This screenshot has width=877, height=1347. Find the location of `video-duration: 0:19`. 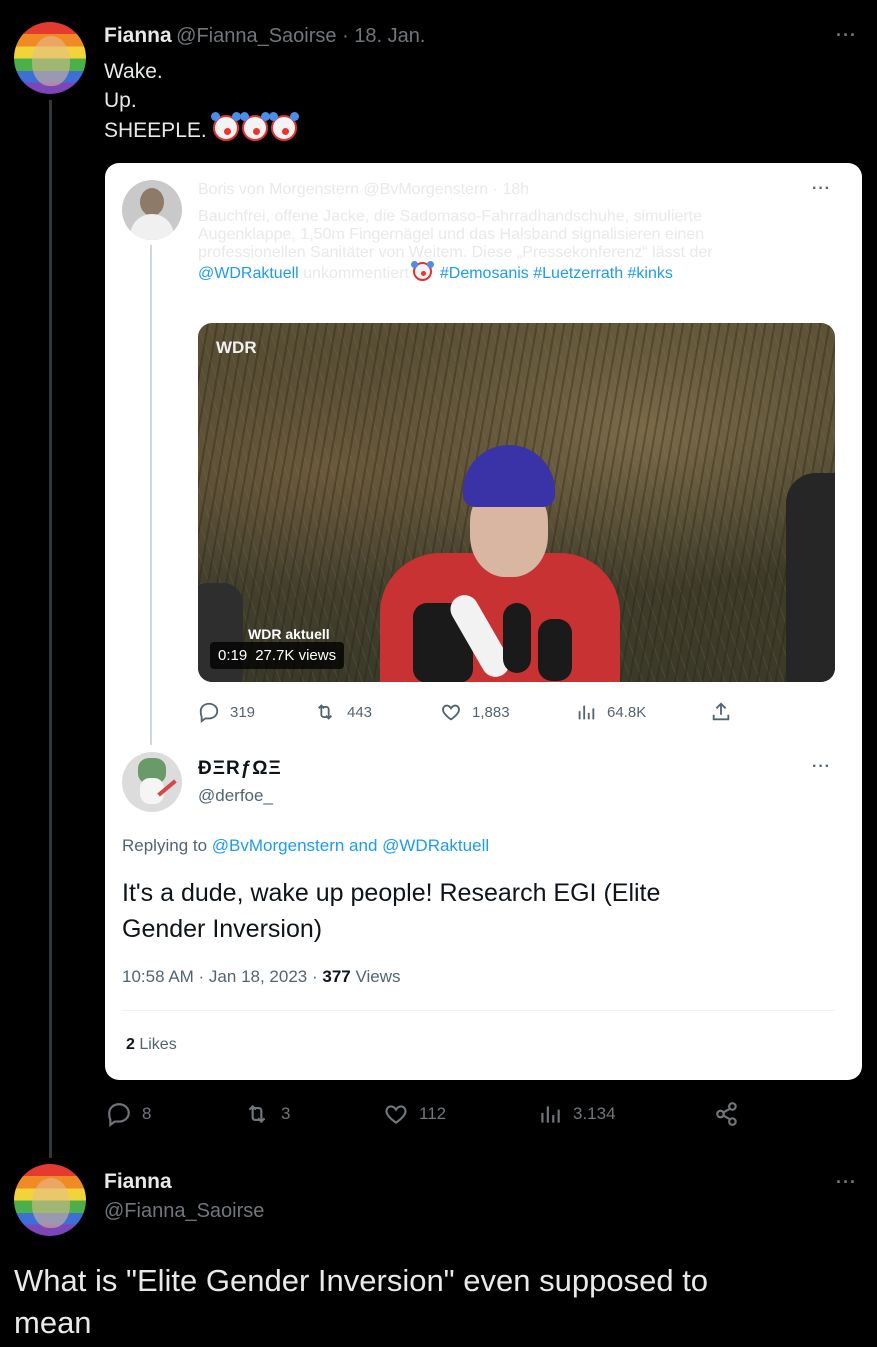

video-duration: 0:19 is located at coordinates (233, 655).